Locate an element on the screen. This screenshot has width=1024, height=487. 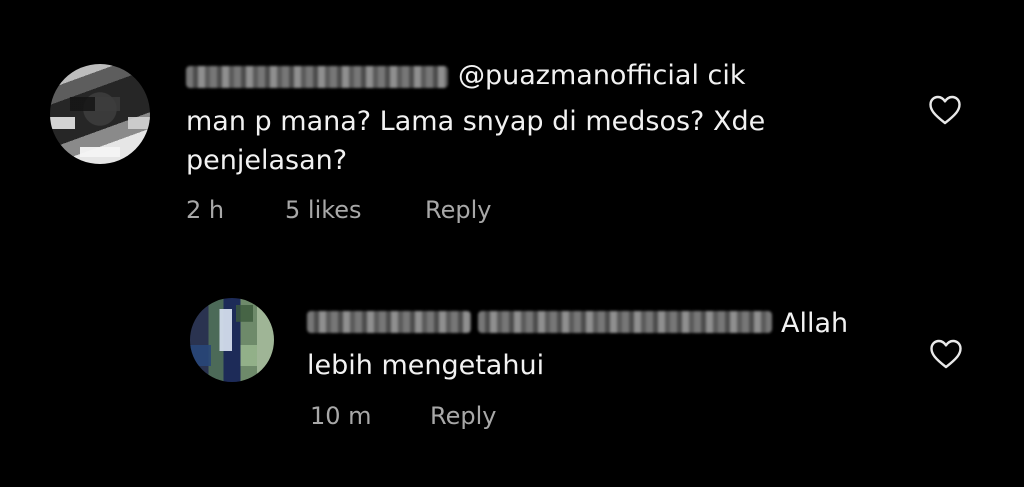
comment-text-line: man p mana? Lama snyap di medsos? Xde is located at coordinates (476, 121).